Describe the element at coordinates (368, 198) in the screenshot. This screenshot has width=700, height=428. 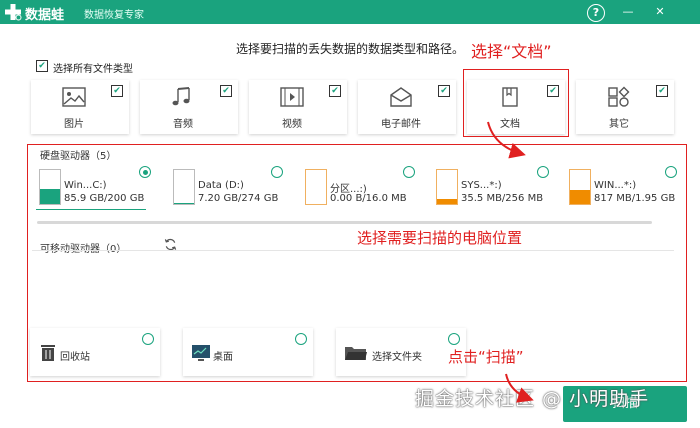
I see `drive-size: 0.00 B/16.0 MB` at that location.